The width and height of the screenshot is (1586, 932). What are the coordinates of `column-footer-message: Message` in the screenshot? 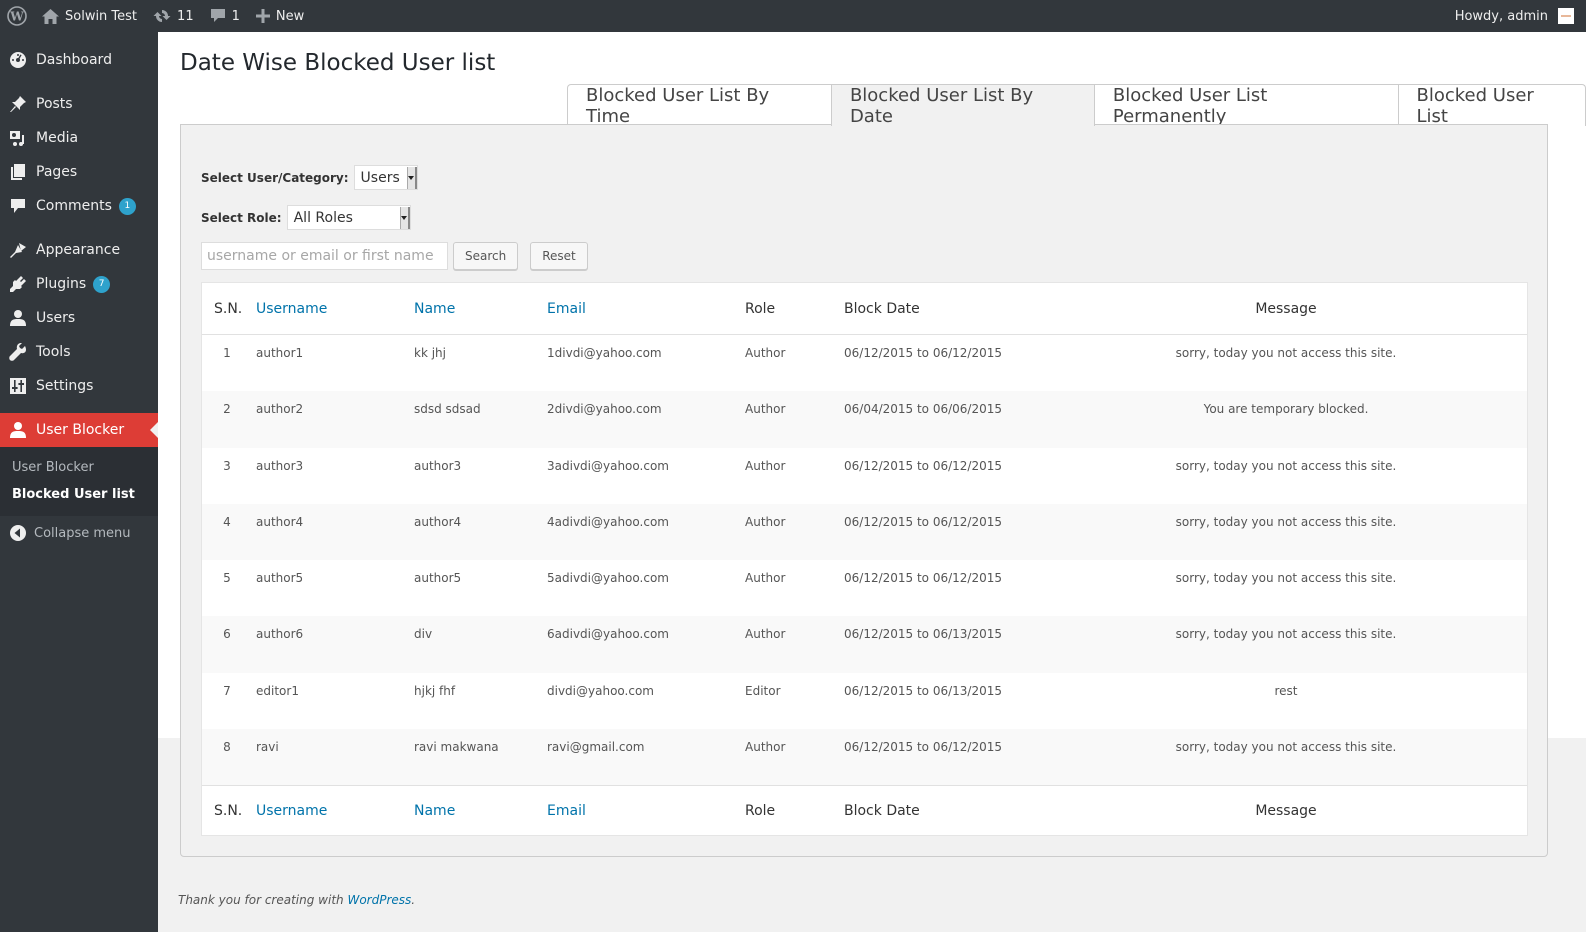 It's located at (1286, 810).